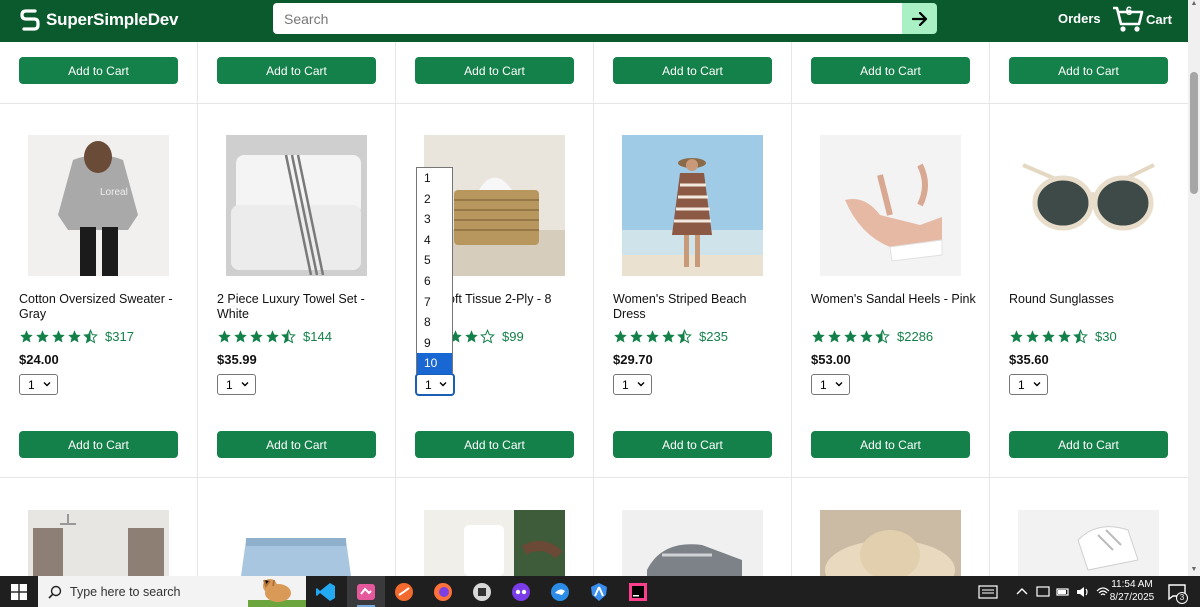 This screenshot has width=1200, height=607. What do you see at coordinates (988, 591) in the screenshot?
I see `keyboard-icon` at bounding box center [988, 591].